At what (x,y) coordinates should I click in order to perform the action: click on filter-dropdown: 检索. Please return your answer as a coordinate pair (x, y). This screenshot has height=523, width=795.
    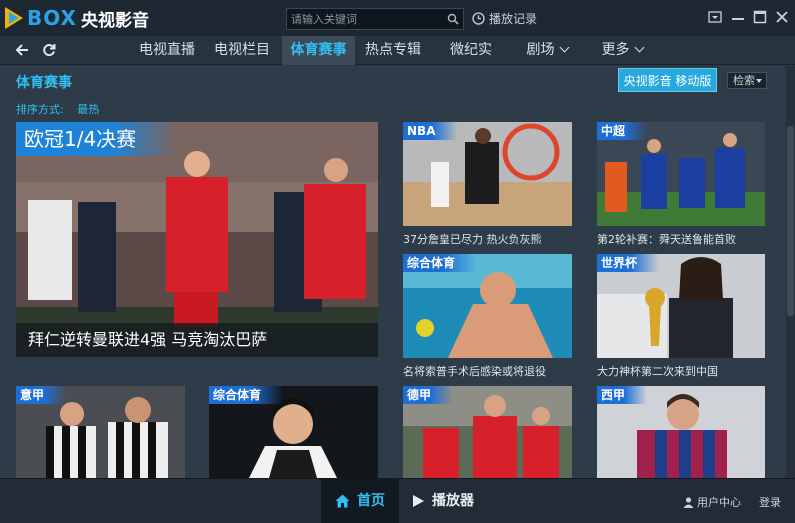
    Looking at the image, I should click on (747, 80).